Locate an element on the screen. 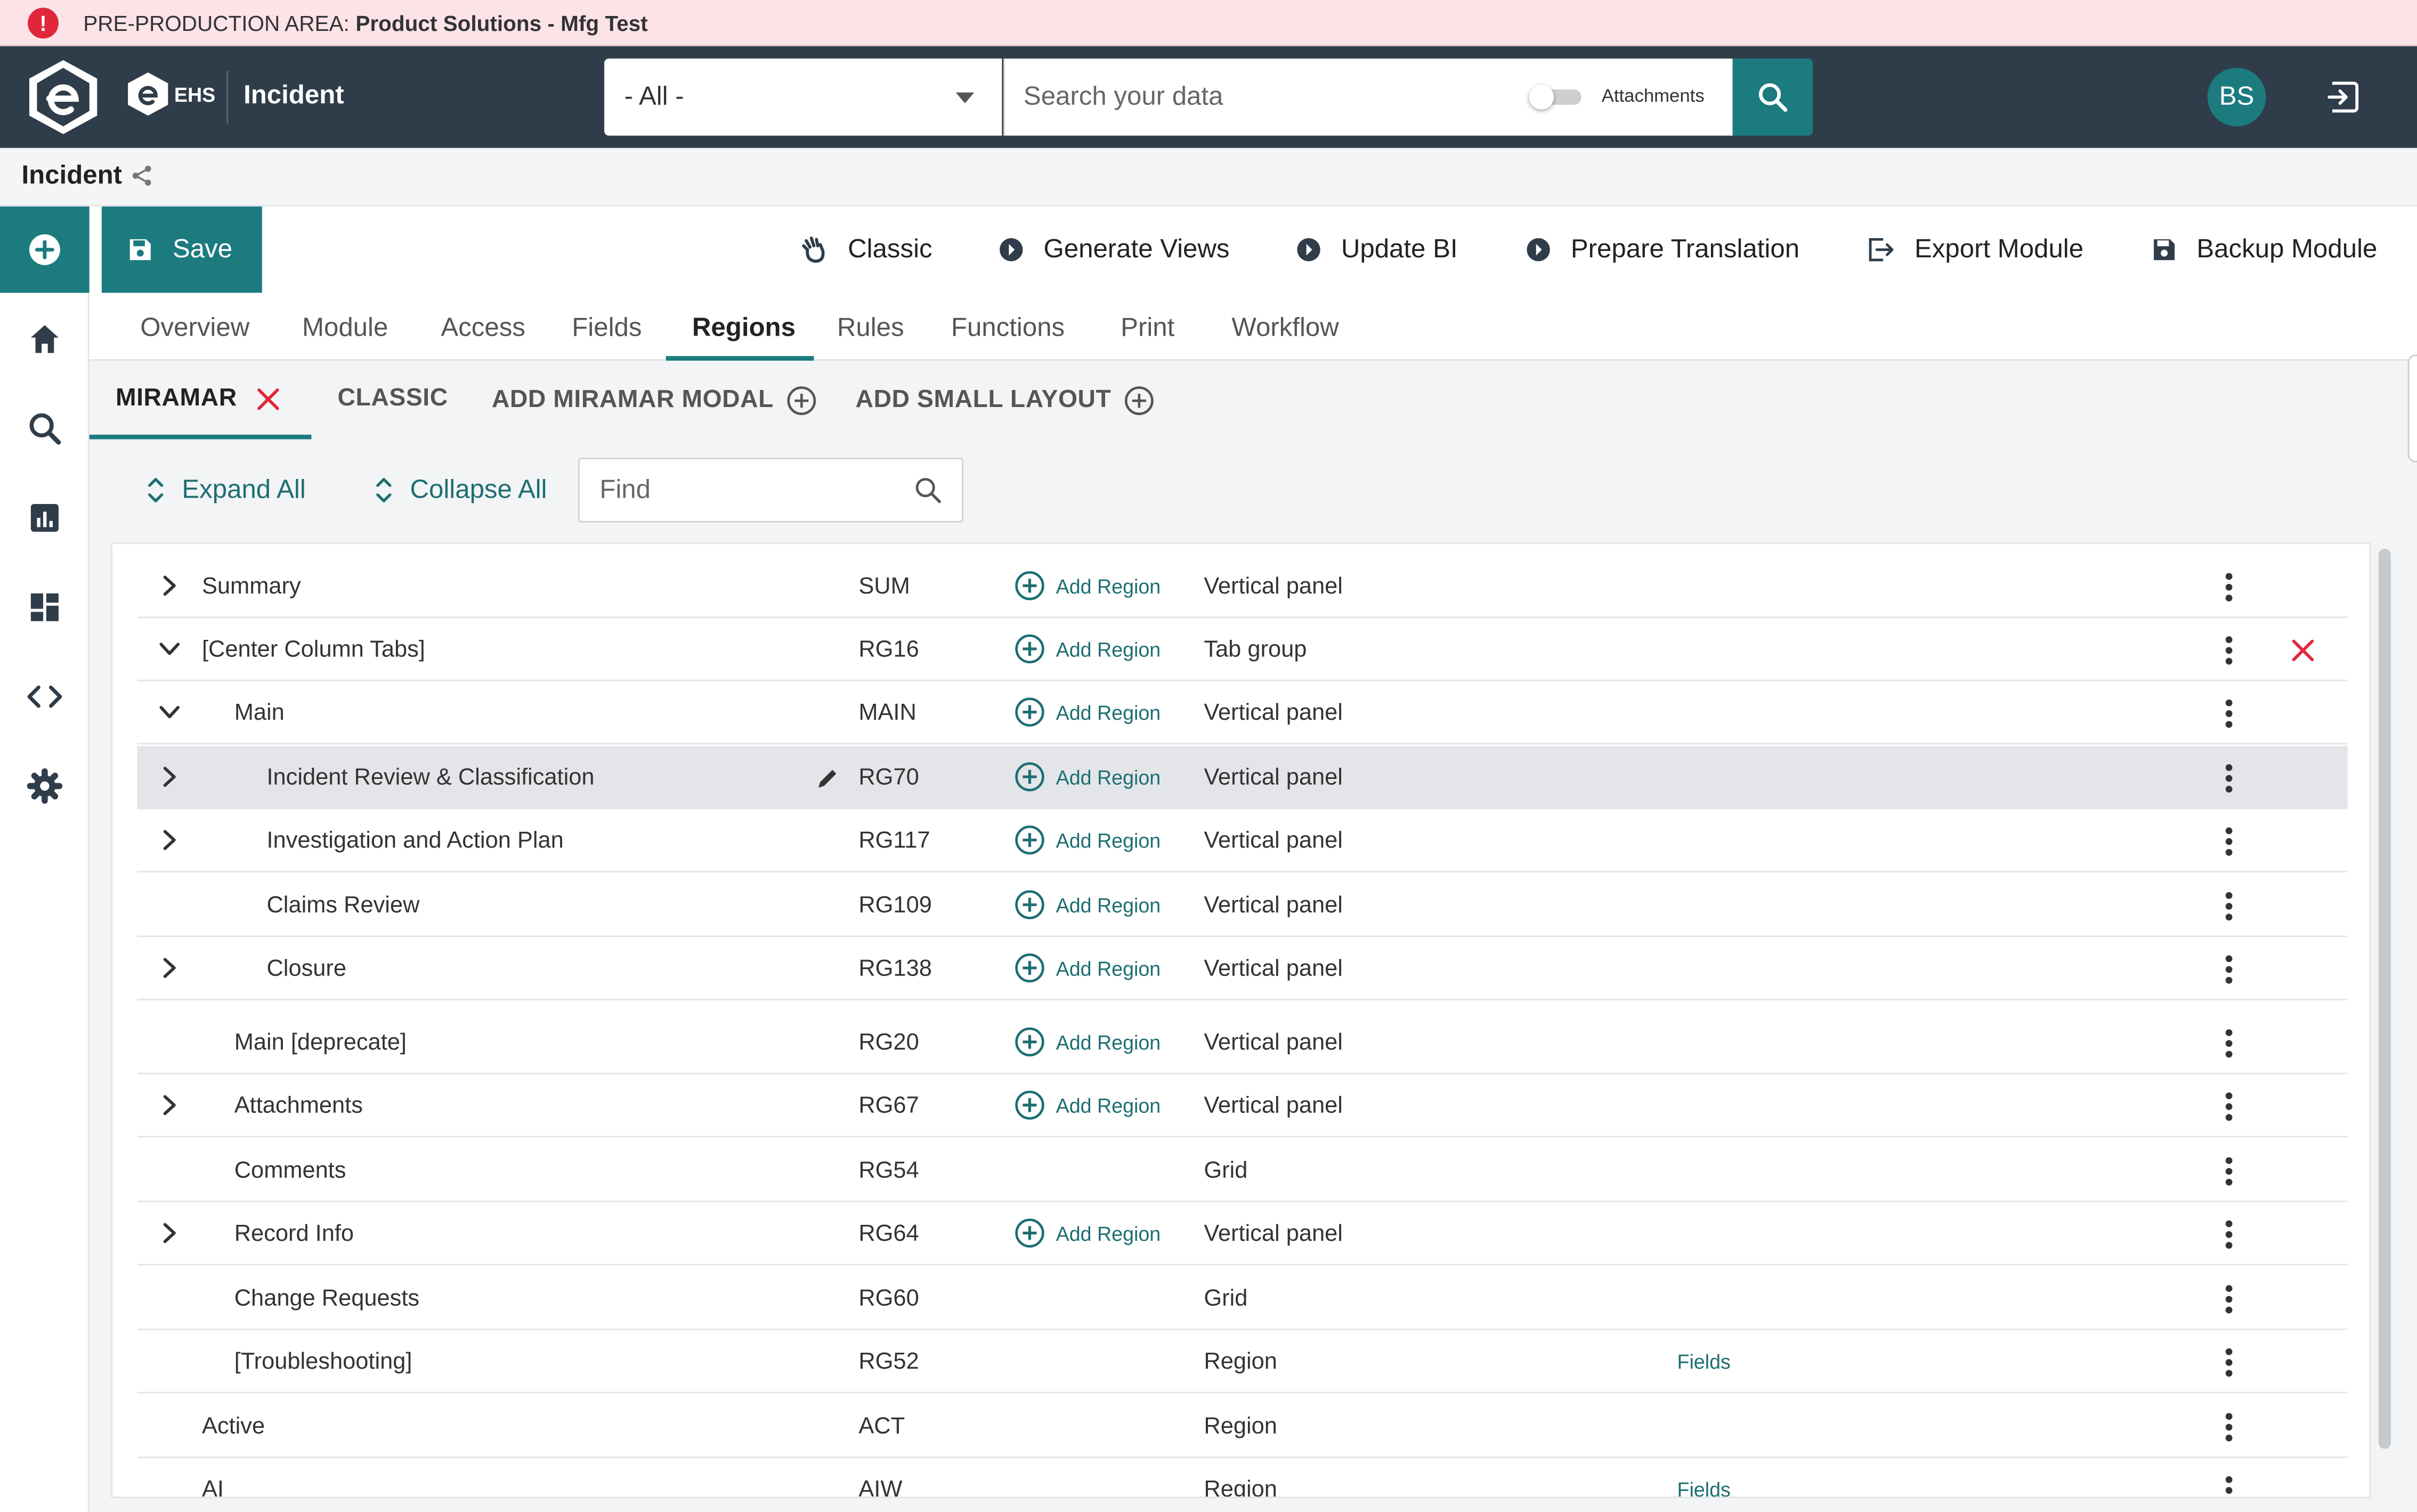  logout-icon is located at coordinates (2342, 97).